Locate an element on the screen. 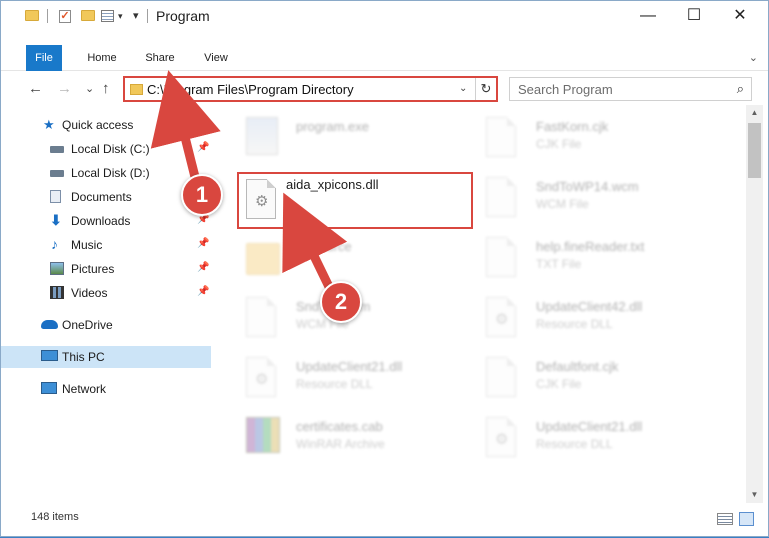 This screenshot has width=769, height=538. callout-1: 1 is located at coordinates (202, 195).